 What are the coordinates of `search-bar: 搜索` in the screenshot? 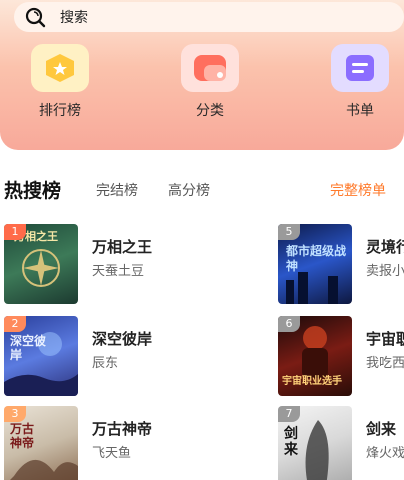 It's located at (209, 17).